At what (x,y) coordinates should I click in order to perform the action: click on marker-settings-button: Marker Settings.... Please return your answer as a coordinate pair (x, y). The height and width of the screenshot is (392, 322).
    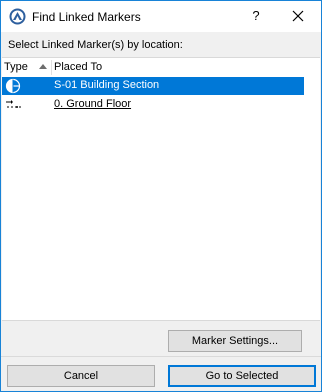
    Looking at the image, I should click on (235, 341).